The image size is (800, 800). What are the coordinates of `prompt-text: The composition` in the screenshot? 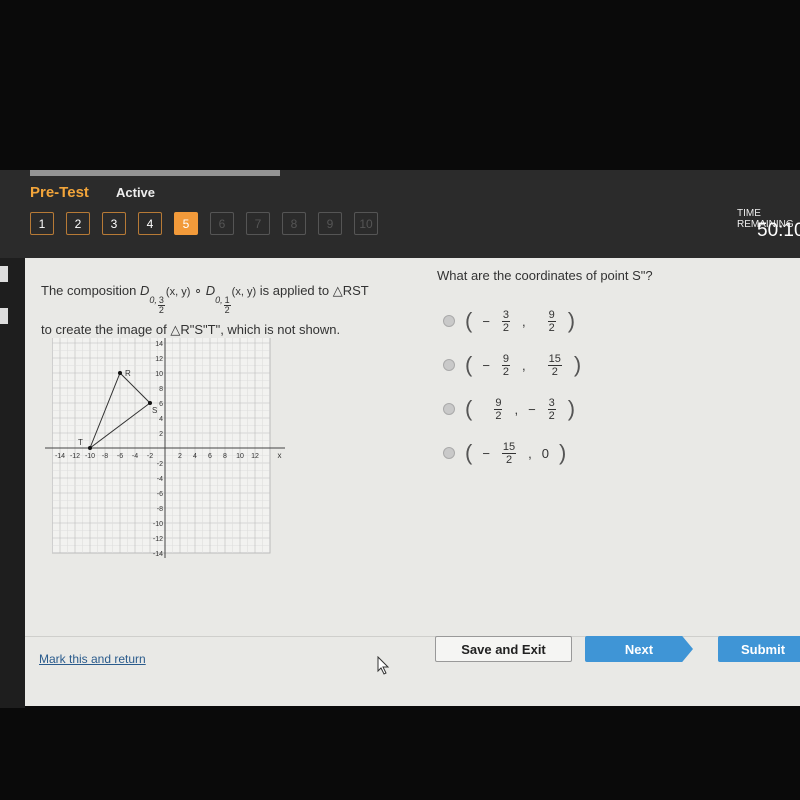 It's located at (90, 290).